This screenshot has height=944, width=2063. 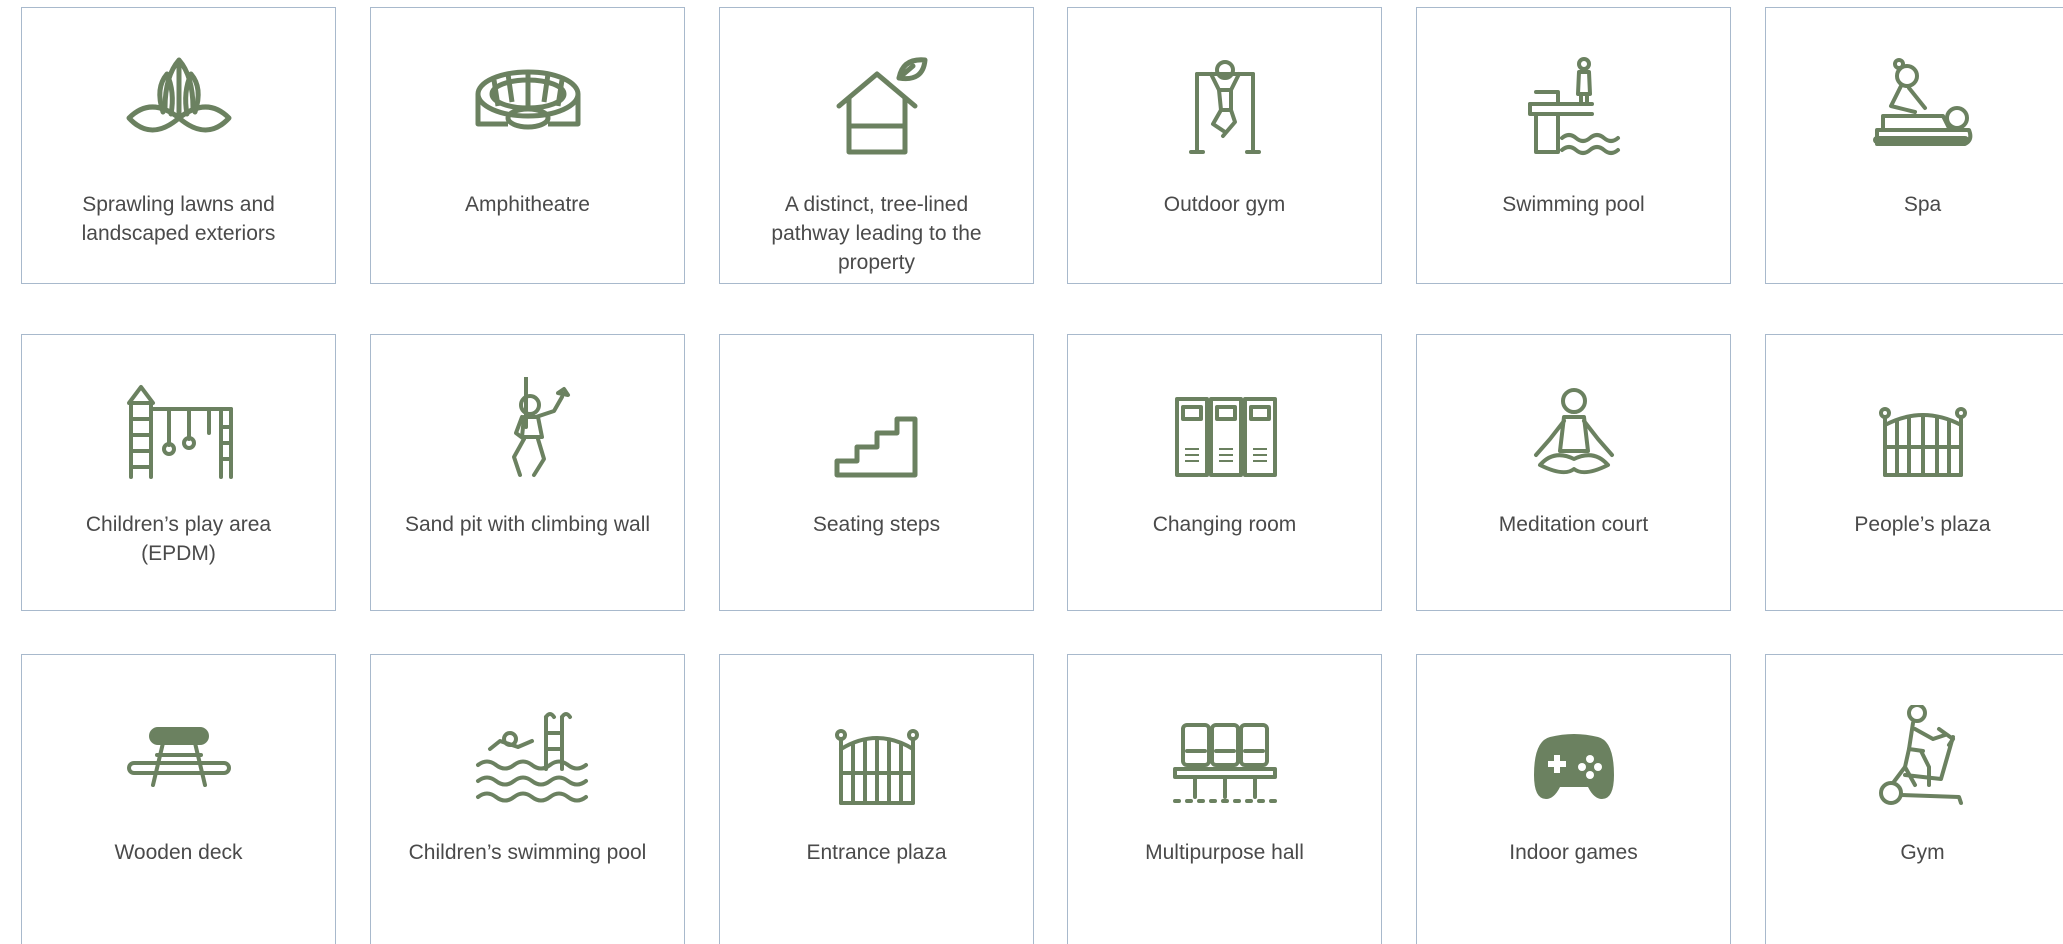 I want to click on amenity-label: Sand pit with climbing wall, so click(x=527, y=524).